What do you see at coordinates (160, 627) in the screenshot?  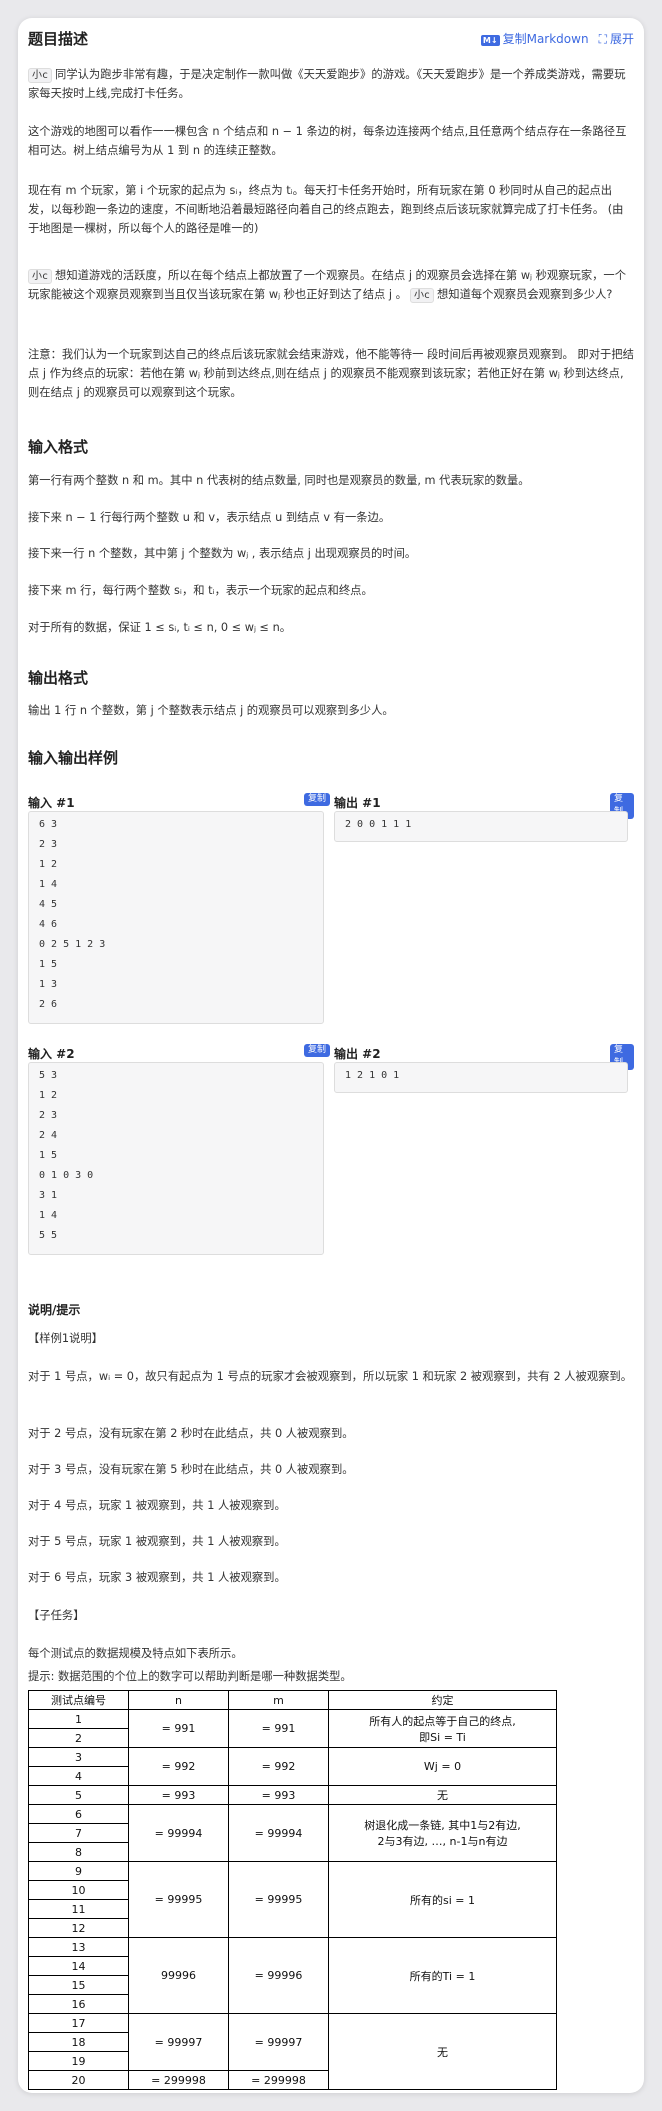 I see `input-format-line-5: 对于所有的数据，保证 1 ≤ sᵢ, tᵢ ≤ n, 0 ≤ wⱼ ≤ n。` at bounding box center [160, 627].